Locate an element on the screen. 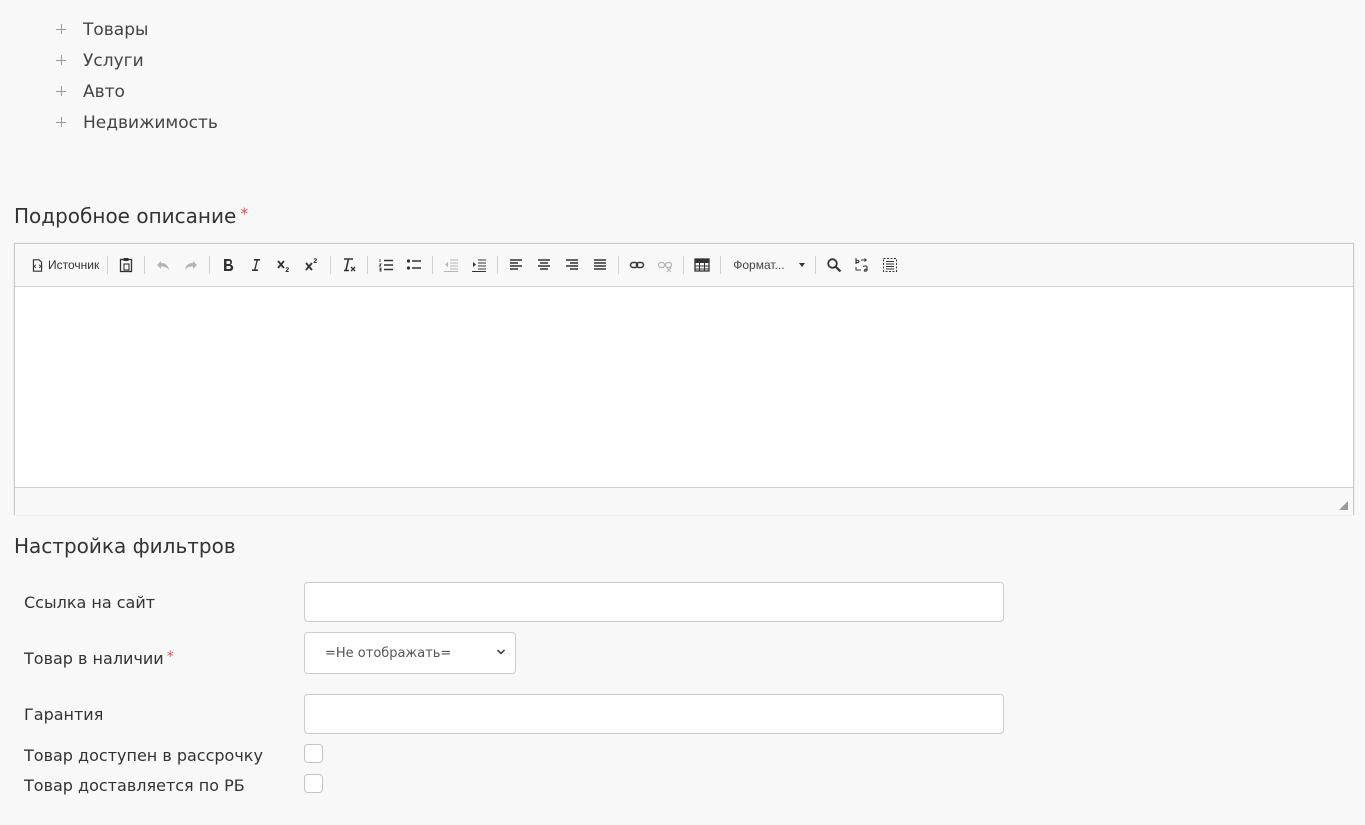  superscript-button is located at coordinates (312, 265).